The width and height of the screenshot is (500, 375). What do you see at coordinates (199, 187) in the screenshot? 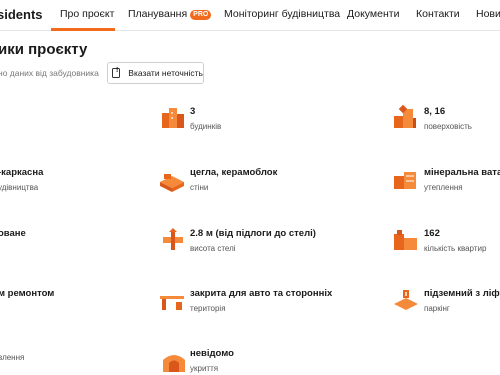
I see `feature-label: стіни` at bounding box center [199, 187].